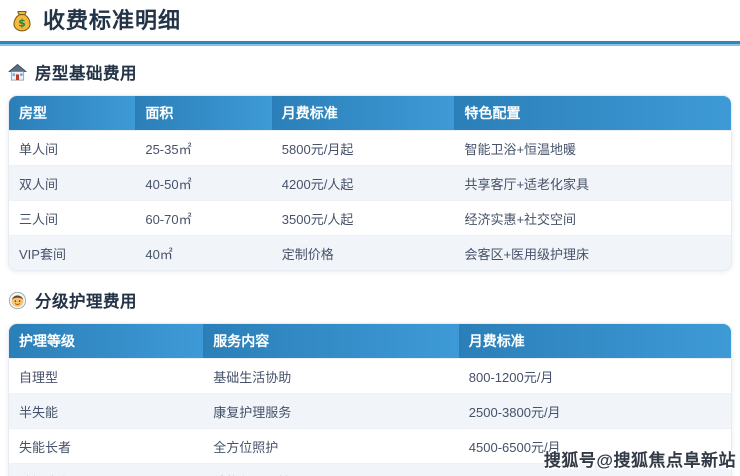  Describe the element at coordinates (363, 183) in the screenshot. I see `cell-monthly-fee: 4200元/人起` at that location.